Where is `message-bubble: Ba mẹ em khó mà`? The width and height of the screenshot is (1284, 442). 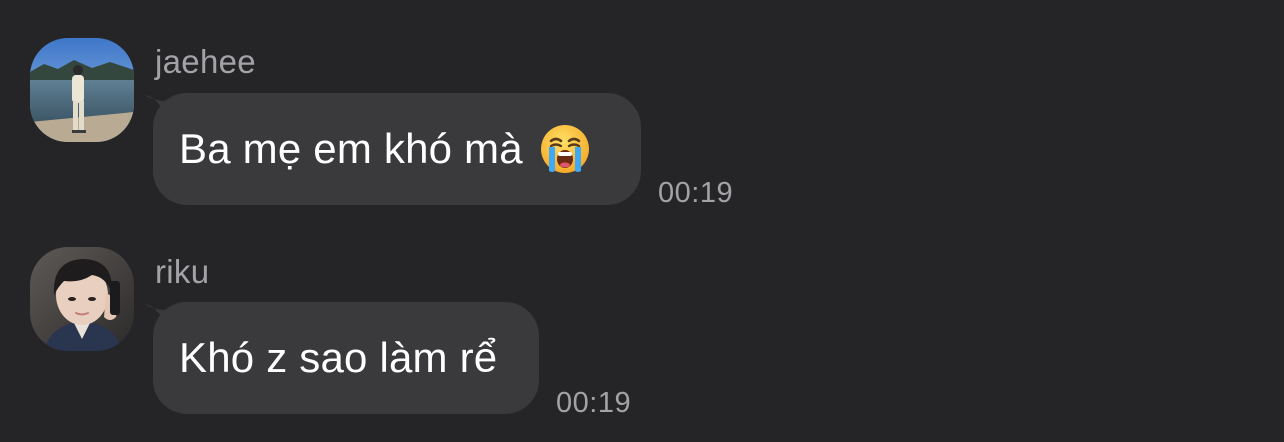
message-bubble: Ba mẹ em khó mà is located at coordinates (393, 149).